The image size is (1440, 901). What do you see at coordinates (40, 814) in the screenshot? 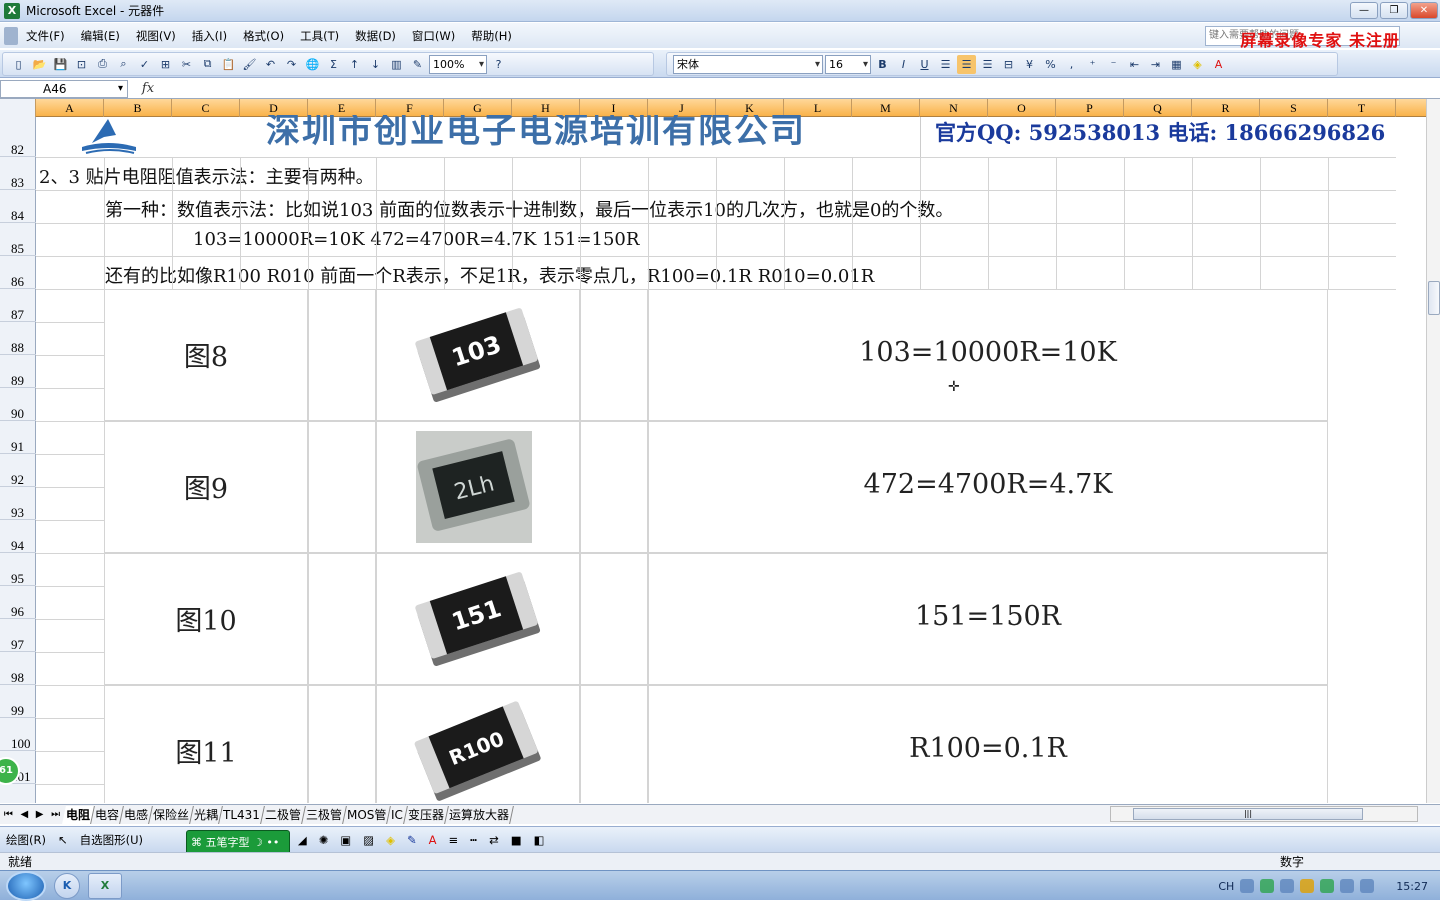
I see `next-sheet-icon: ▶` at bounding box center [40, 814].